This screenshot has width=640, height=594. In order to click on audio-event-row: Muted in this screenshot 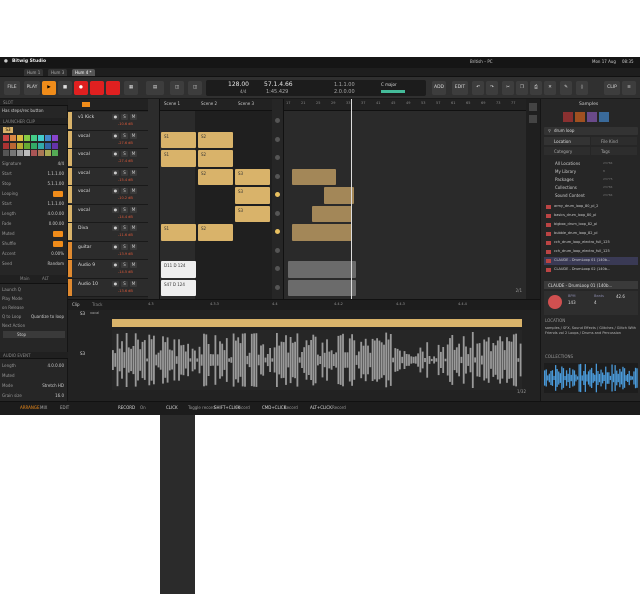, I will do `click(34, 376)`.